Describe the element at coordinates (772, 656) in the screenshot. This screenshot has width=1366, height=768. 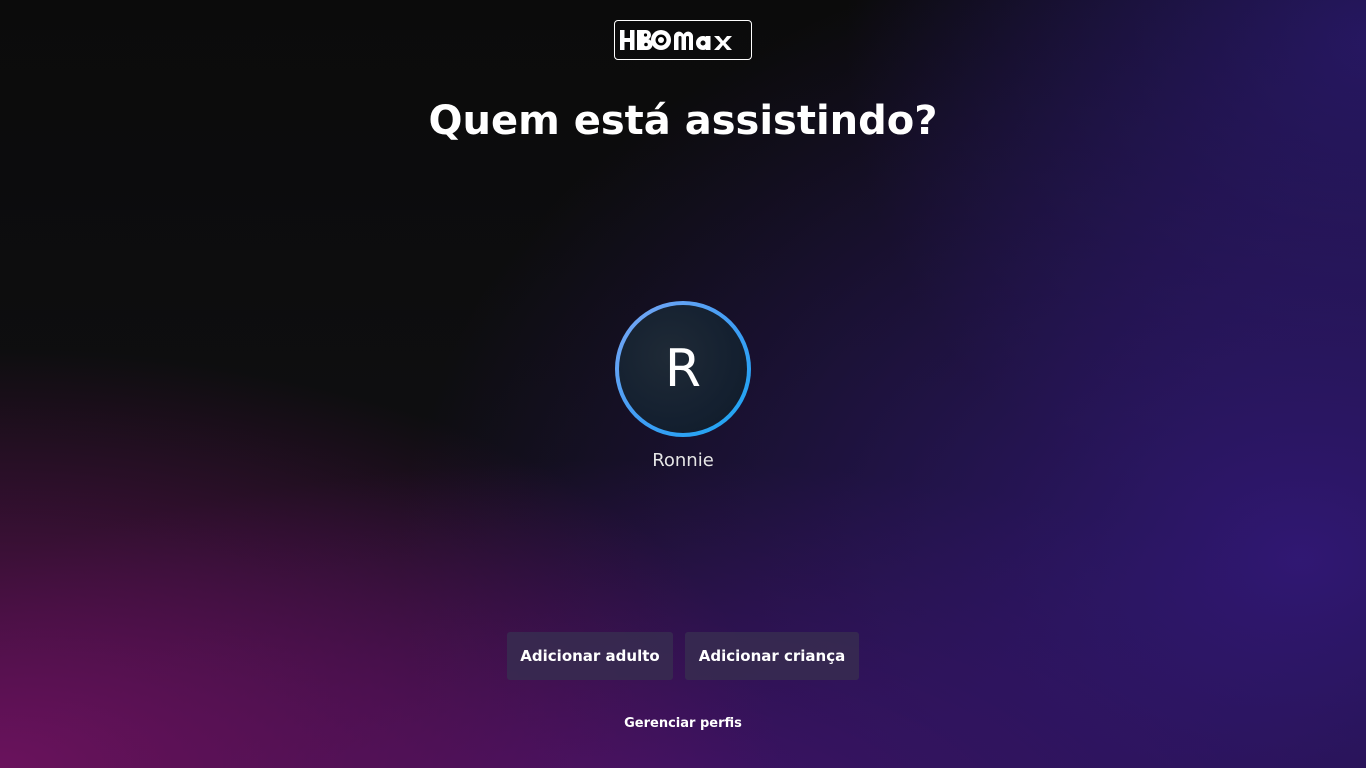
I see `add-kid-button: Adicionar criança` at that location.